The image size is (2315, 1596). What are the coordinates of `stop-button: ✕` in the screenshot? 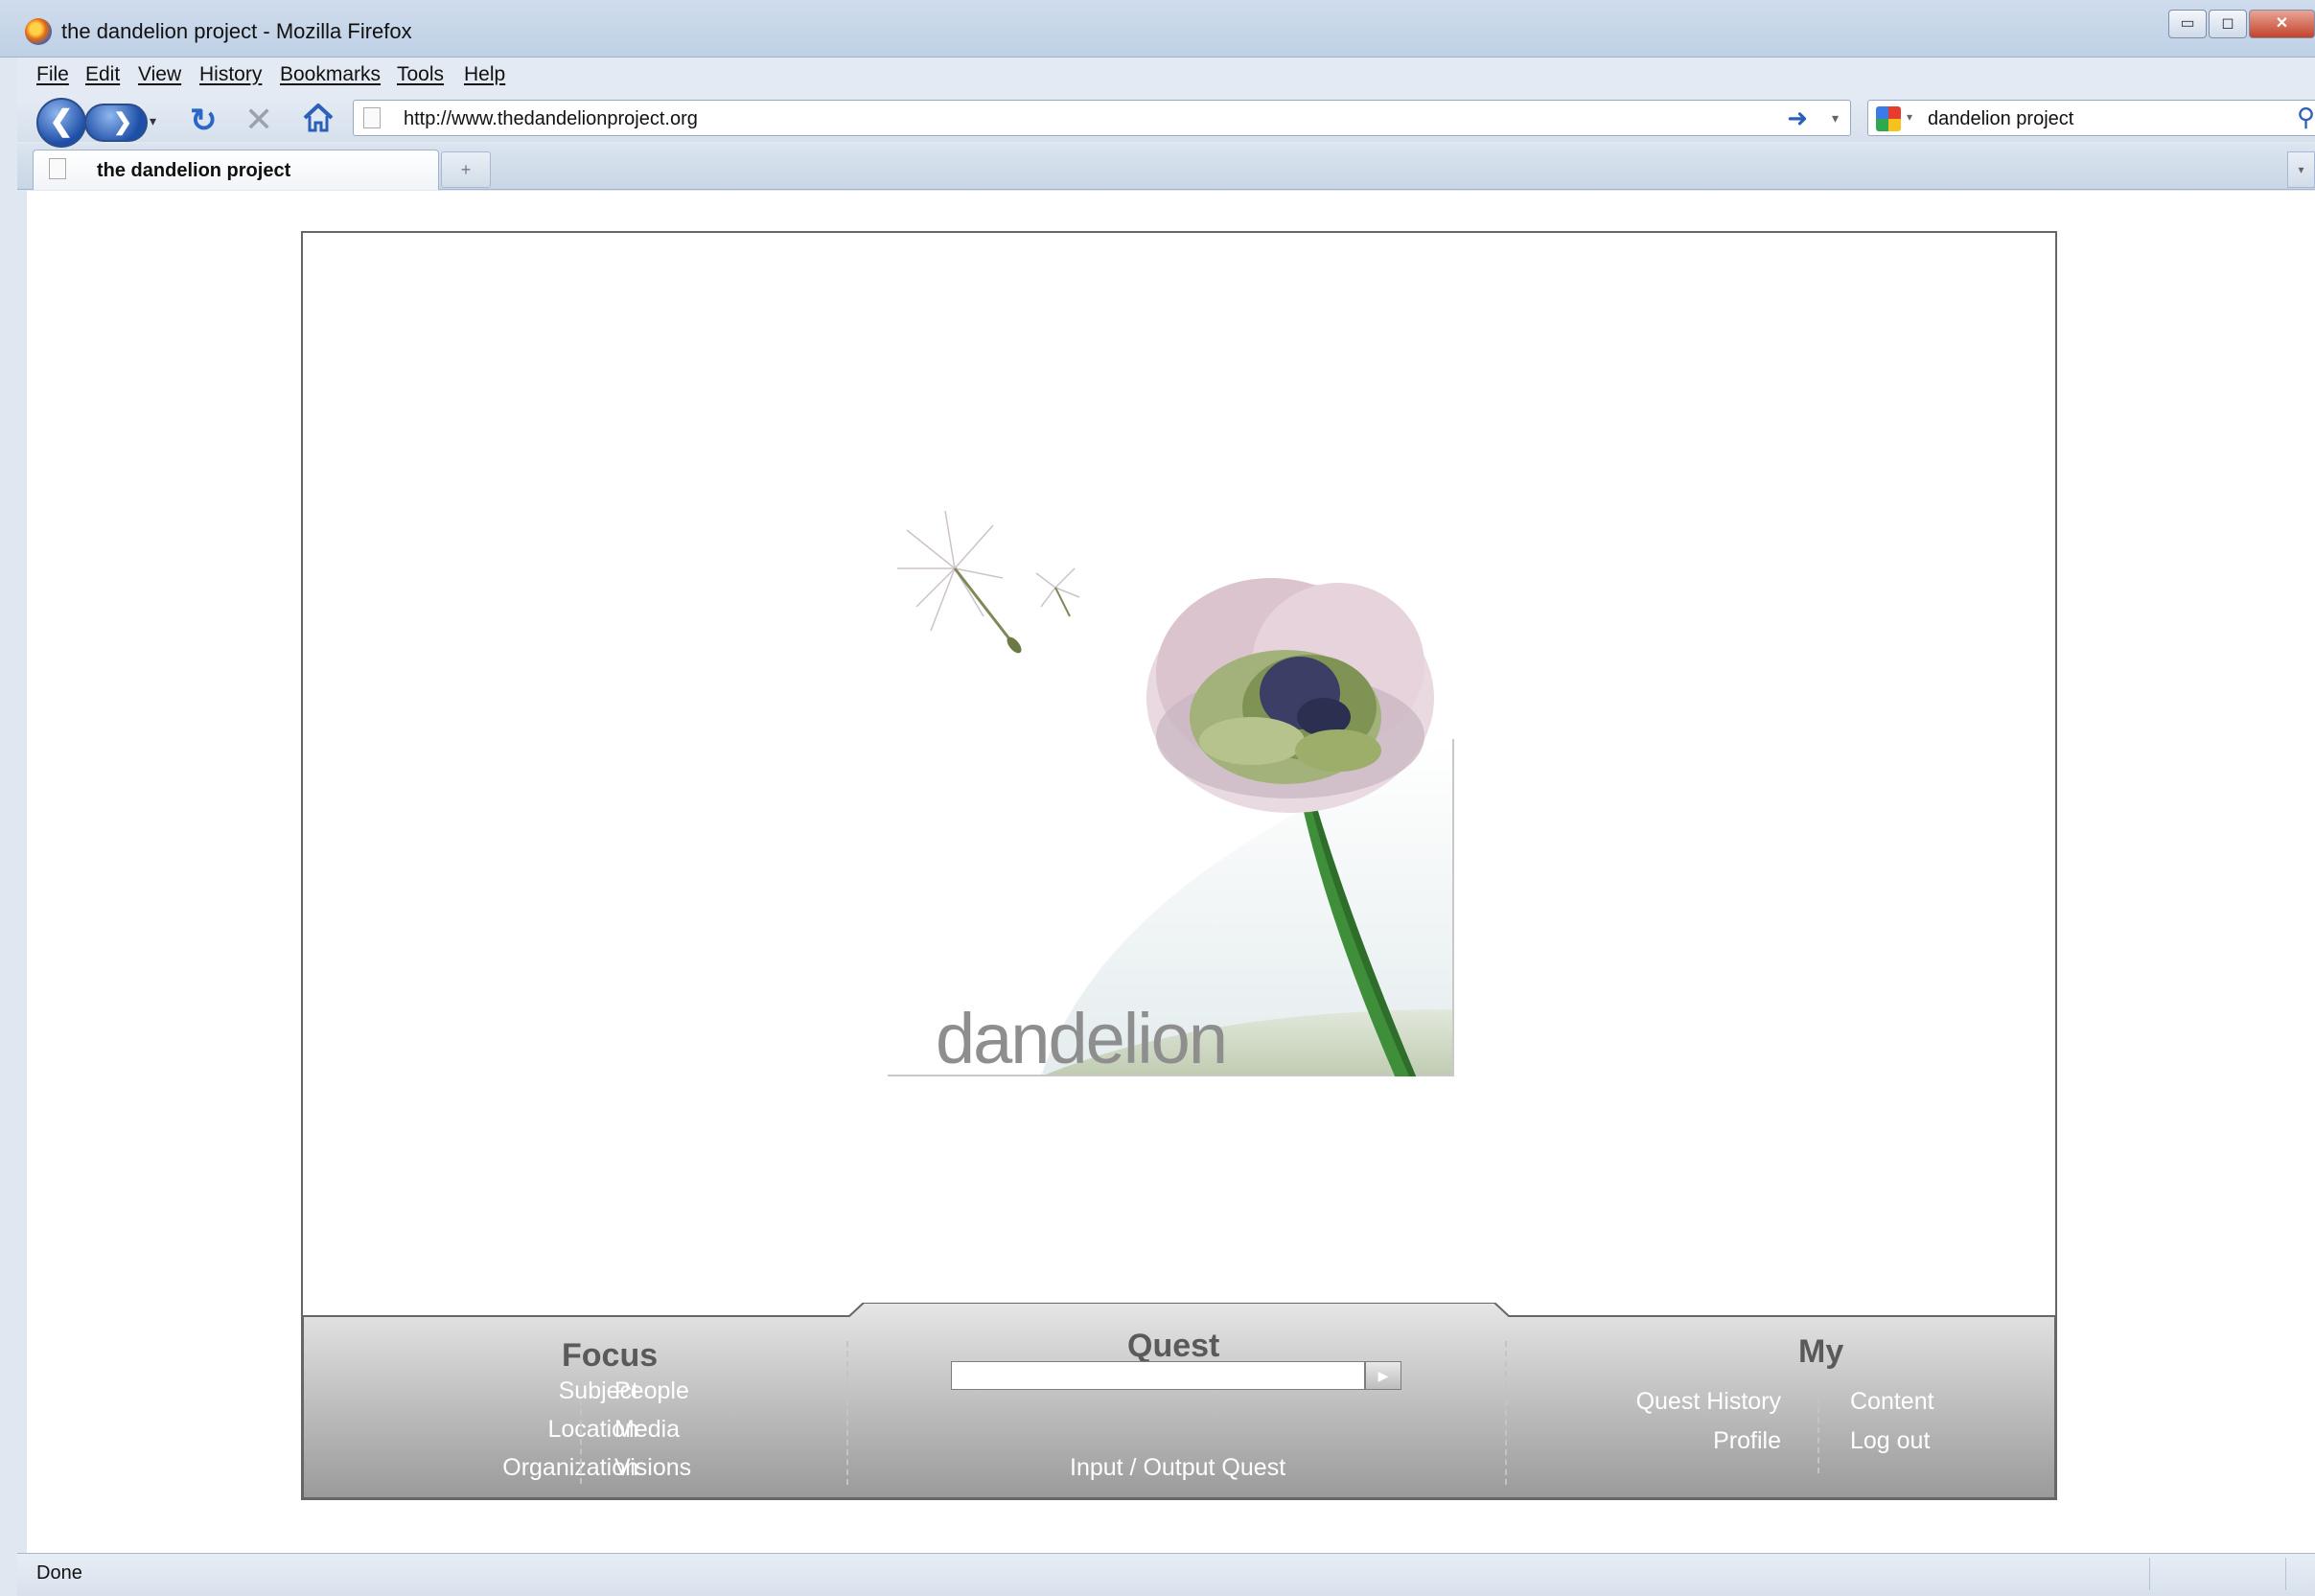 It's located at (258, 120).